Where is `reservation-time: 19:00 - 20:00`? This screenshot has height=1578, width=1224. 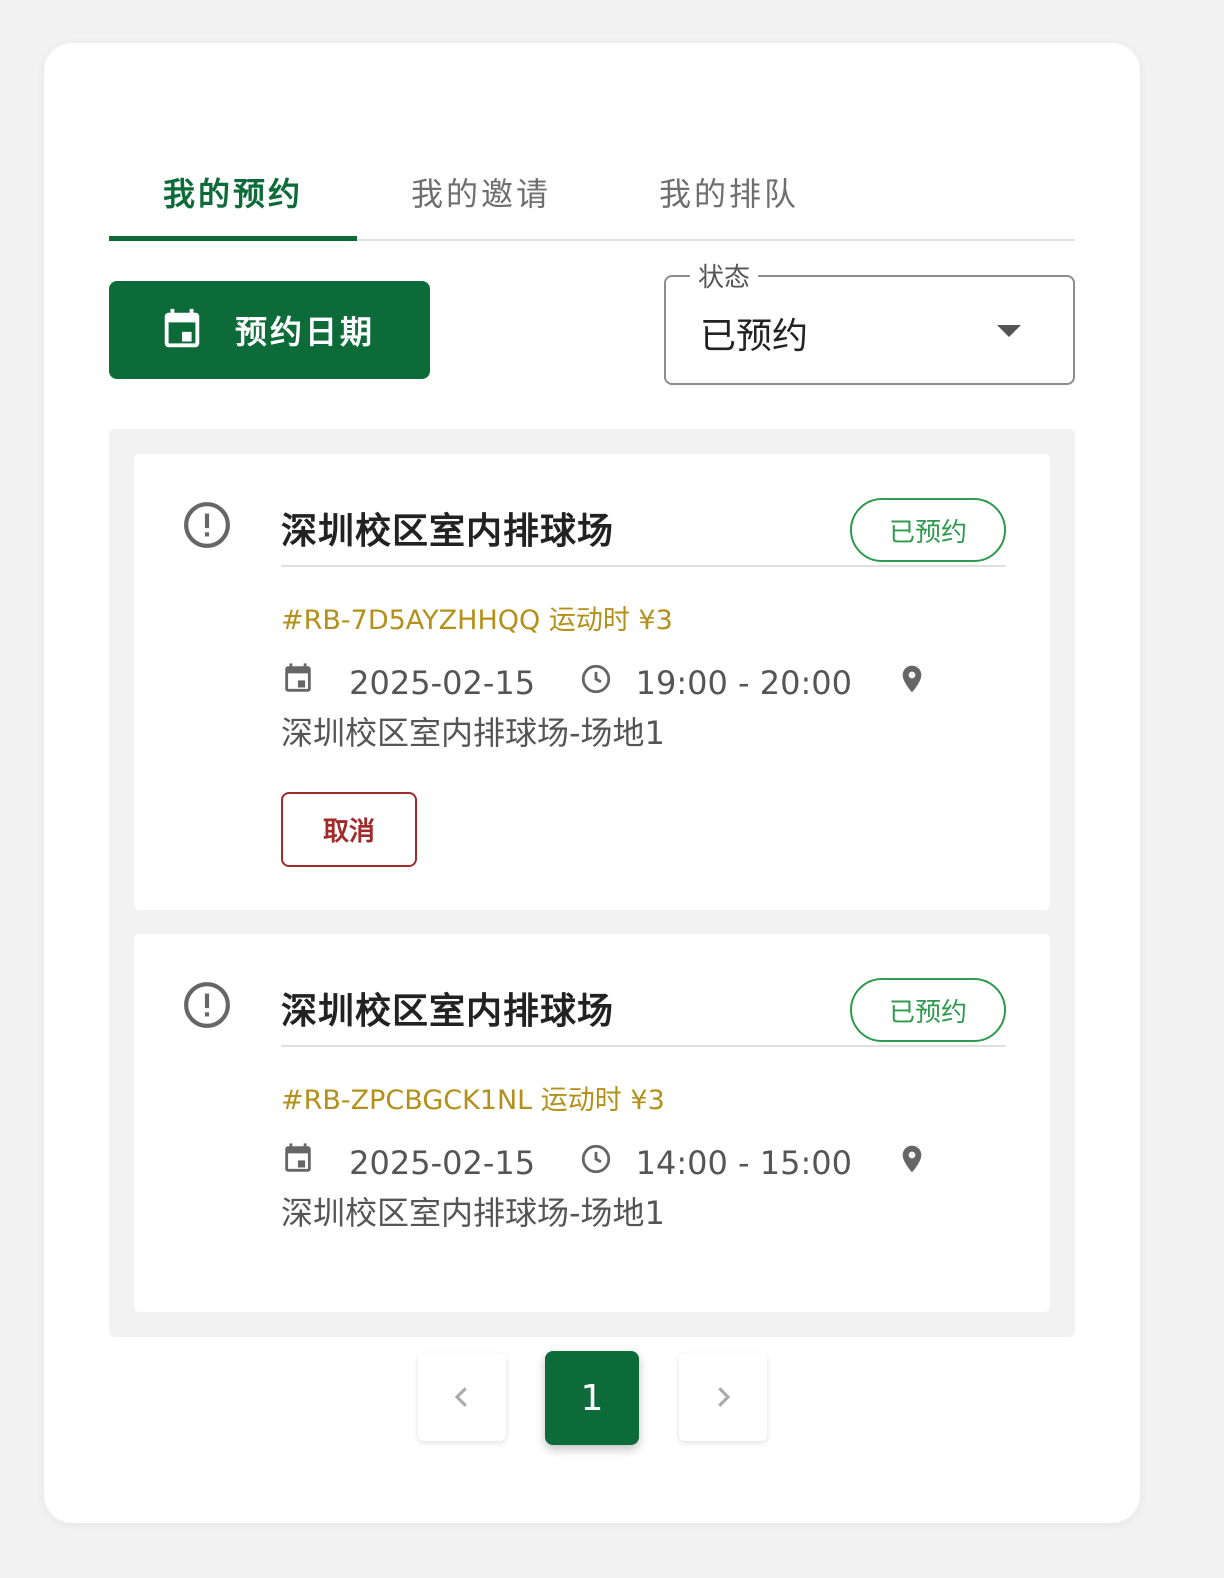
reservation-time: 19:00 - 20:00 is located at coordinates (743, 683).